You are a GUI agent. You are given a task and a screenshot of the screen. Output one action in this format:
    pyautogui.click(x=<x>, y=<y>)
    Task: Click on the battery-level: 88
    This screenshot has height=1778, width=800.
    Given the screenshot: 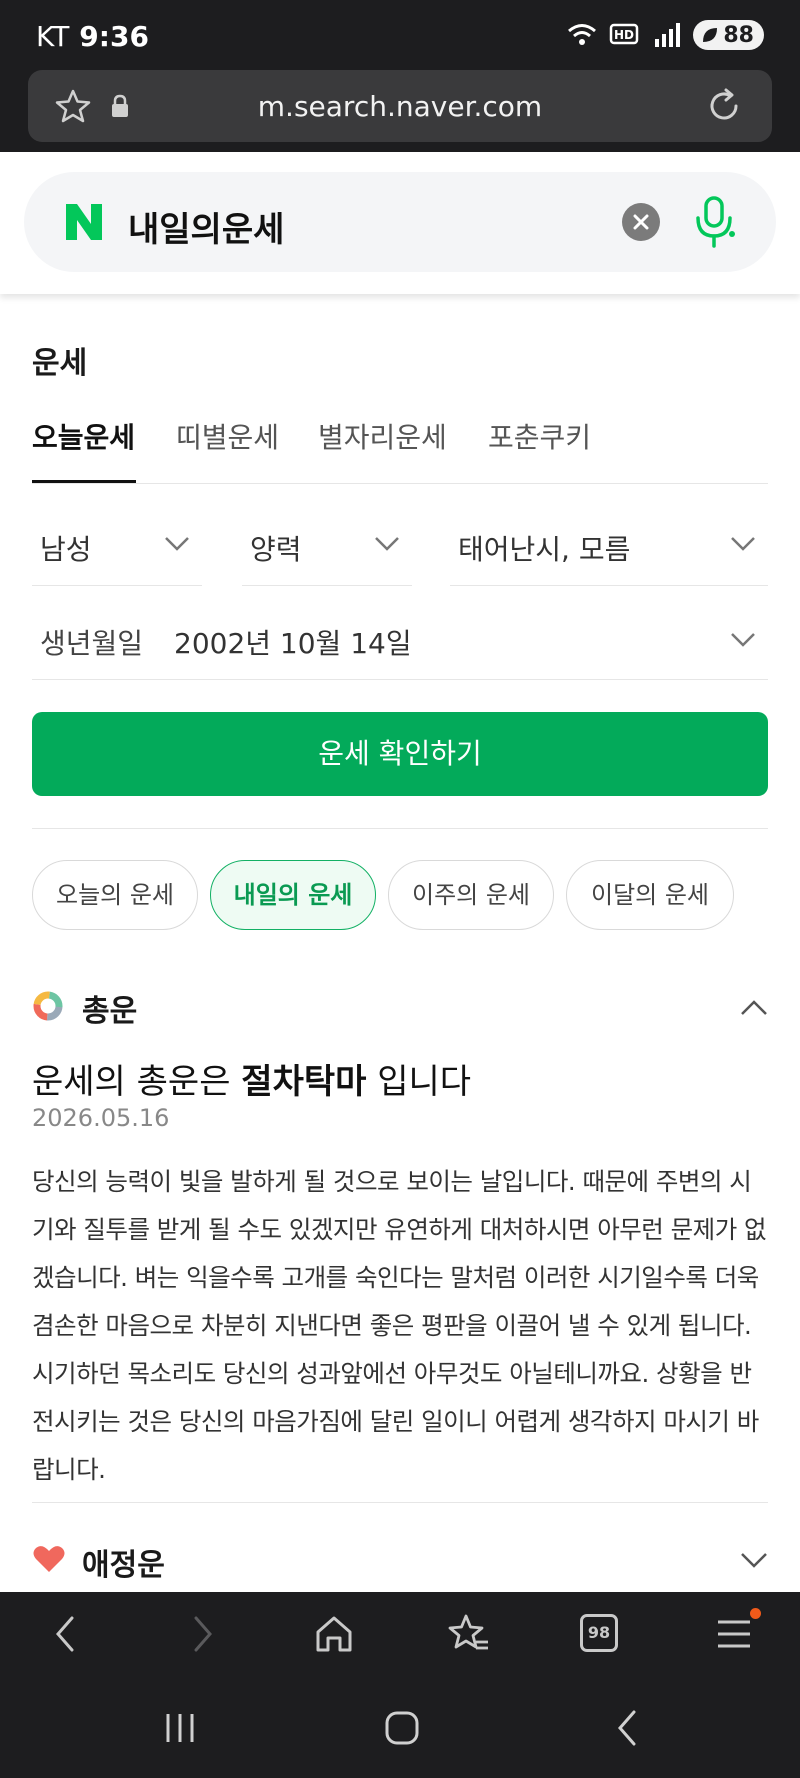 What is the action you would take?
    pyautogui.click(x=738, y=35)
    